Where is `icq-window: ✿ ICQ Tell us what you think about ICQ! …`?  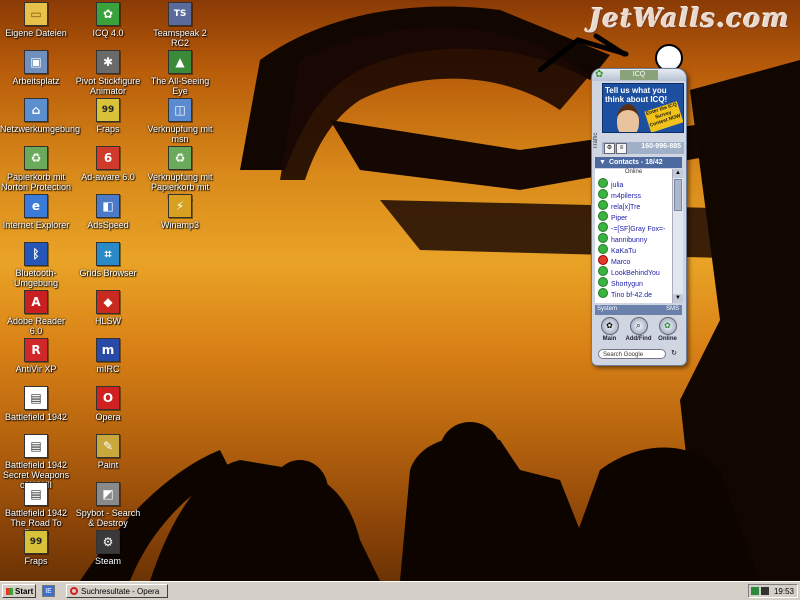 icq-window: ✿ ICQ Tell us what you think about ICQ! … is located at coordinates (639, 217).